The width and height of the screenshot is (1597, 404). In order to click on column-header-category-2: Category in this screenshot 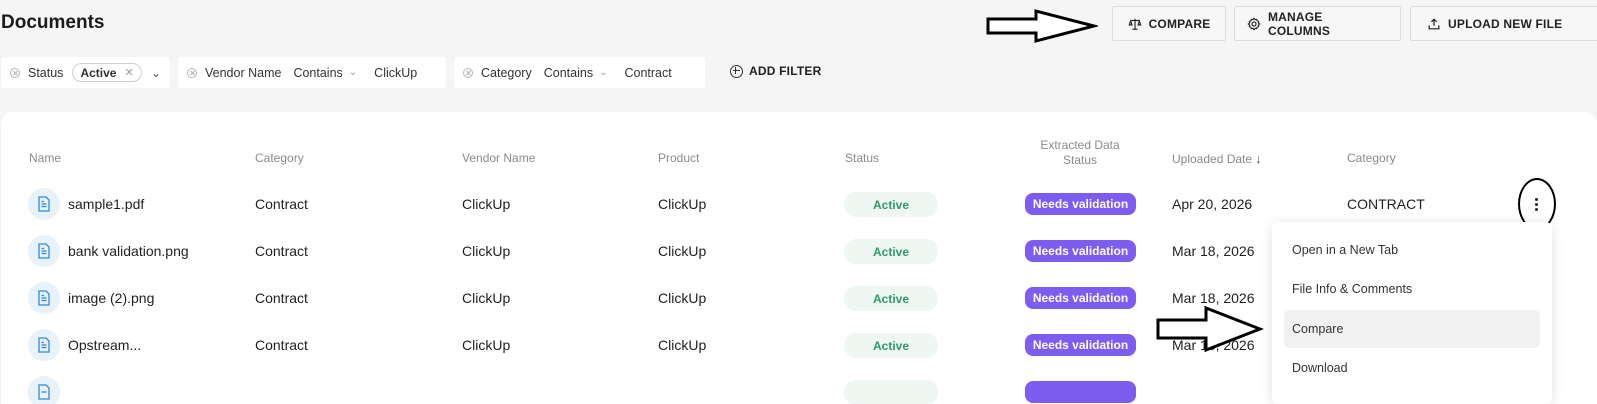, I will do `click(1371, 158)`.